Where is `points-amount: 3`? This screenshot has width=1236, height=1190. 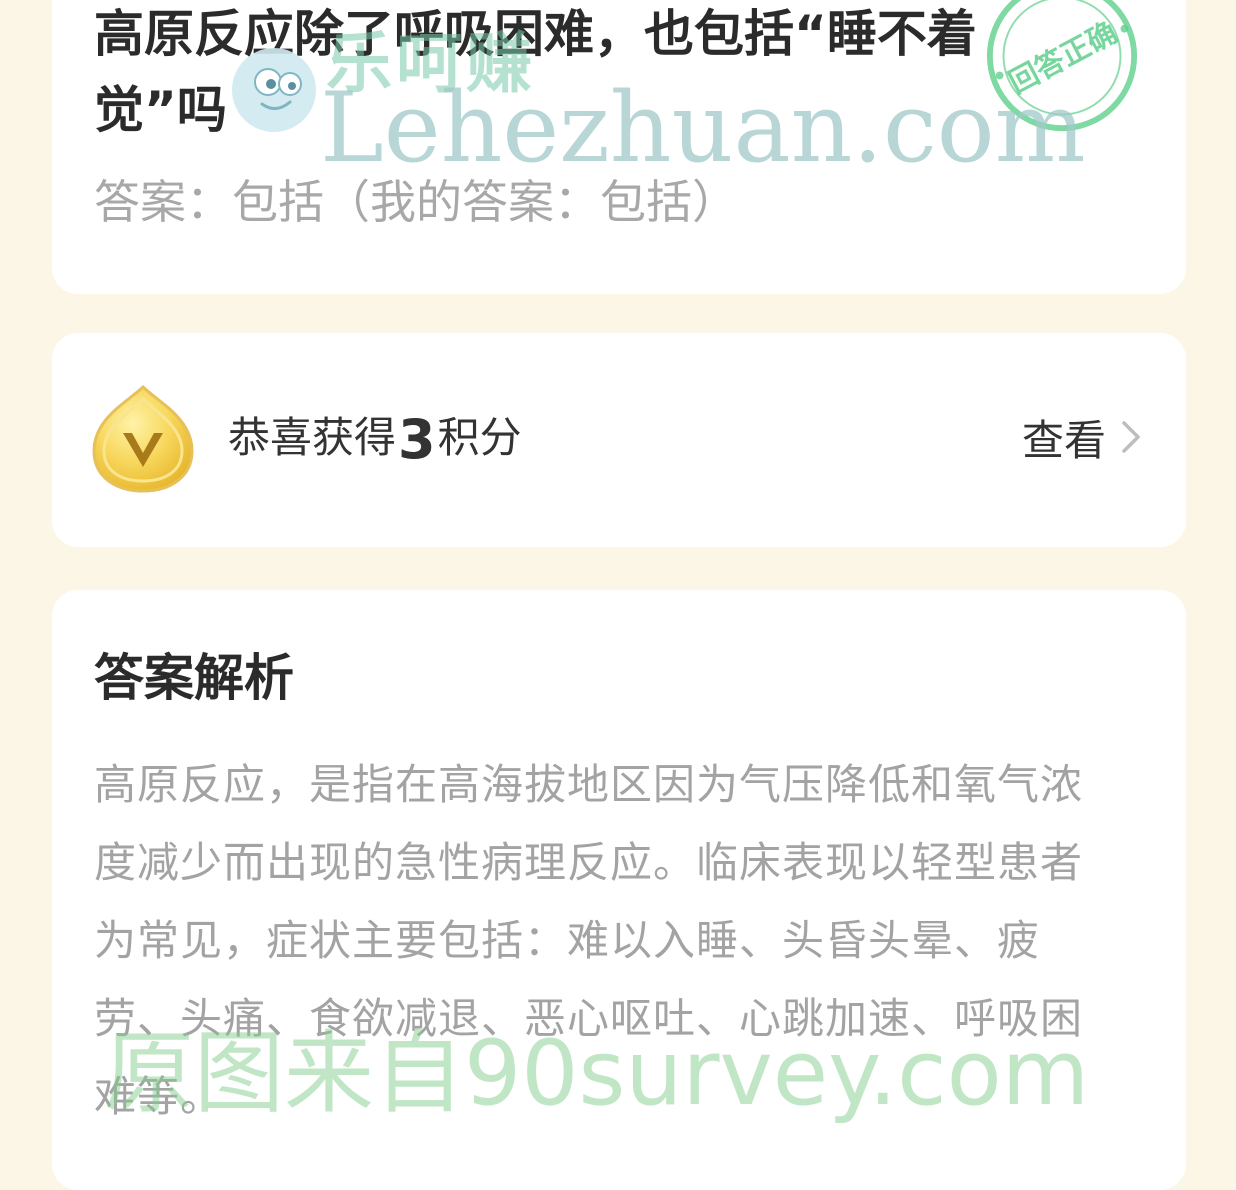
points-amount: 3 is located at coordinates (417, 439).